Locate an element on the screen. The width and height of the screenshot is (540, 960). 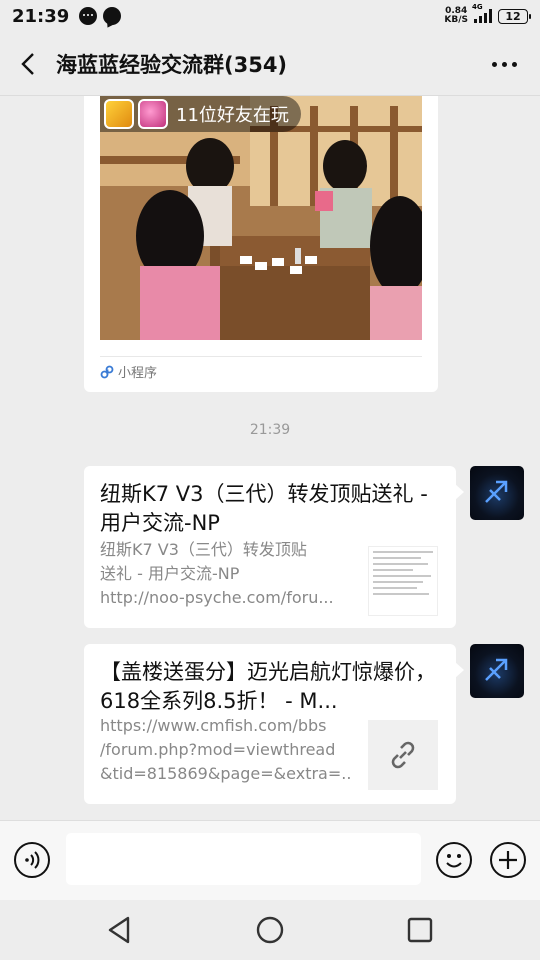
plus-icon is located at coordinates (508, 860).